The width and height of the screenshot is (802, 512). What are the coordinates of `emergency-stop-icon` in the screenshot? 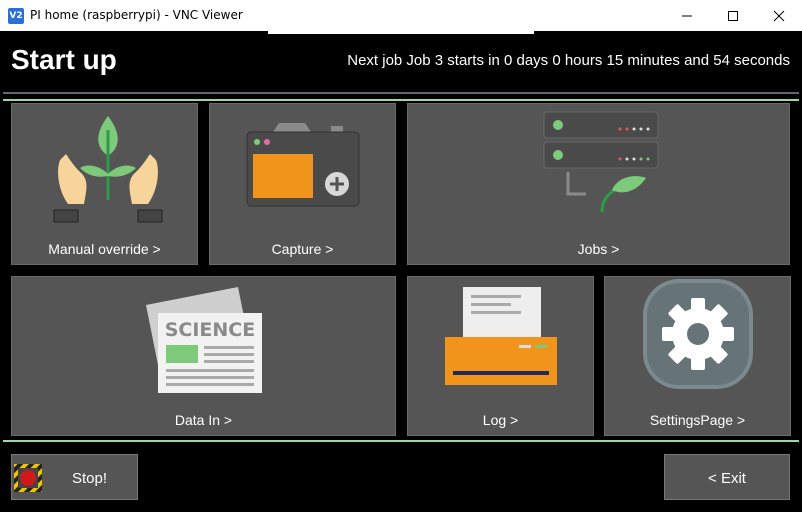 It's located at (28, 478).